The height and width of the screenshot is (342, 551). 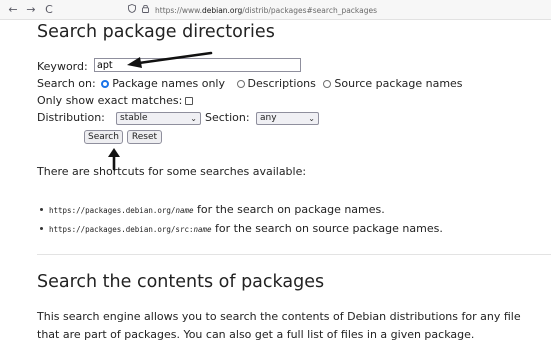 What do you see at coordinates (71, 117) in the screenshot?
I see `distribution-label: Distribution:` at bounding box center [71, 117].